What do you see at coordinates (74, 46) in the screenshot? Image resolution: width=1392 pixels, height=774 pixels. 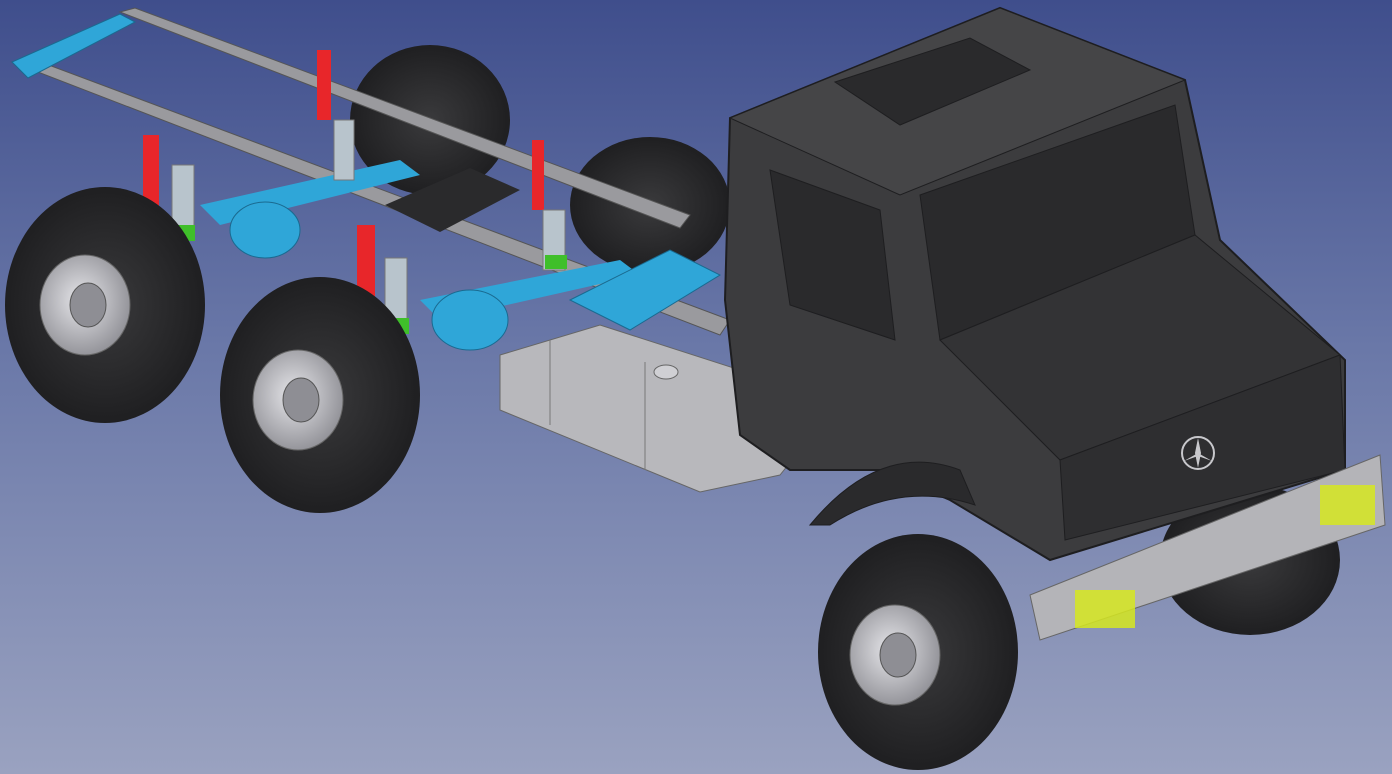 I see `frame-rail-cross` at bounding box center [74, 46].